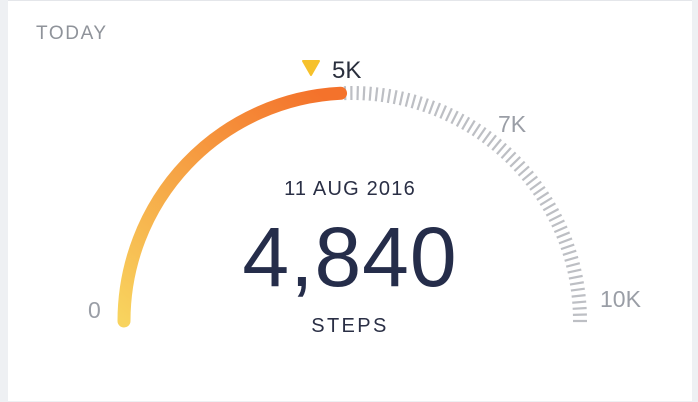 The height and width of the screenshot is (402, 698). What do you see at coordinates (350, 326) in the screenshot?
I see `unit-label: STEPS` at bounding box center [350, 326].